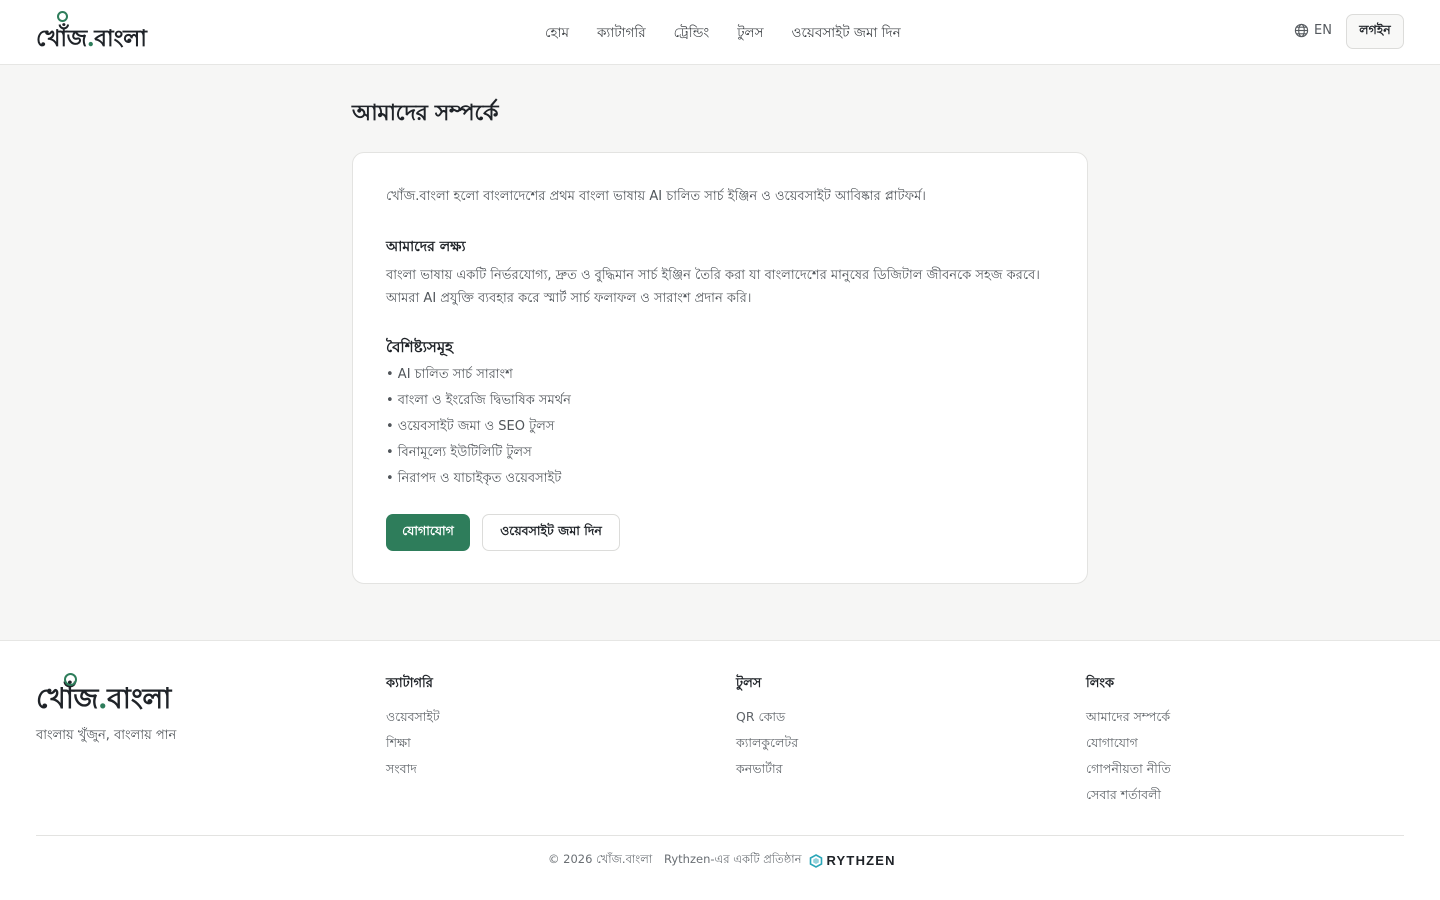 Image resolution: width=1440 pixels, height=900 pixels. I want to click on site-logo: খোঁজ.বাংলা, so click(91, 35).